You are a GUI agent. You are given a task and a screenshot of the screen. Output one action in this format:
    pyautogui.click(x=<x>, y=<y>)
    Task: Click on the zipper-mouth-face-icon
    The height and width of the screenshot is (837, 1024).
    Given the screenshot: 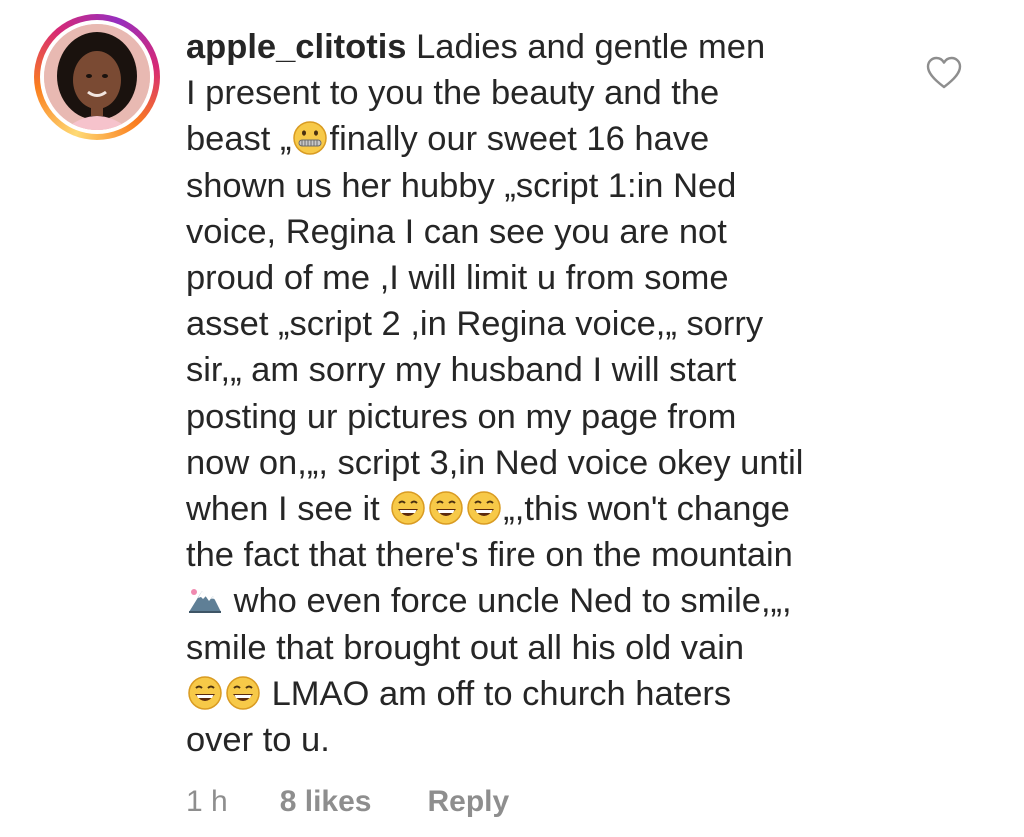 What is the action you would take?
    pyautogui.click(x=310, y=138)
    